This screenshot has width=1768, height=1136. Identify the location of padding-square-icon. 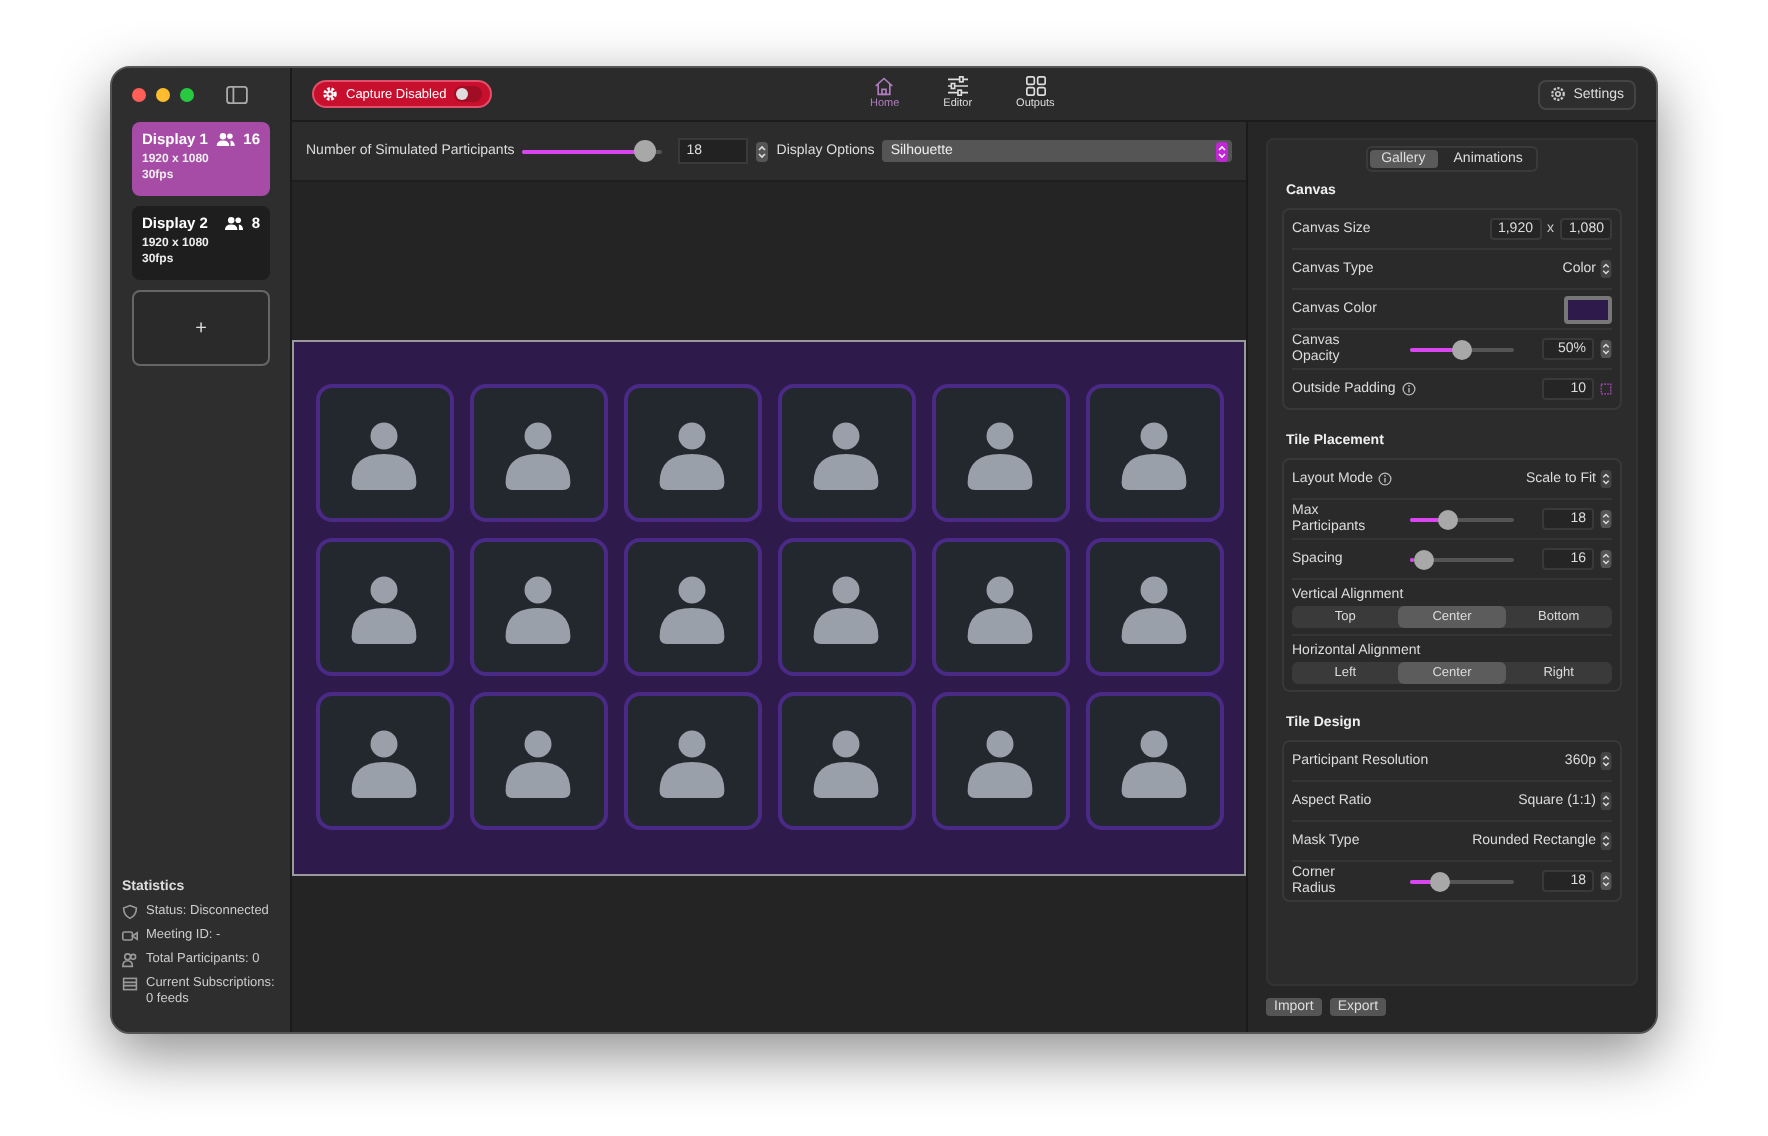
(1606, 389).